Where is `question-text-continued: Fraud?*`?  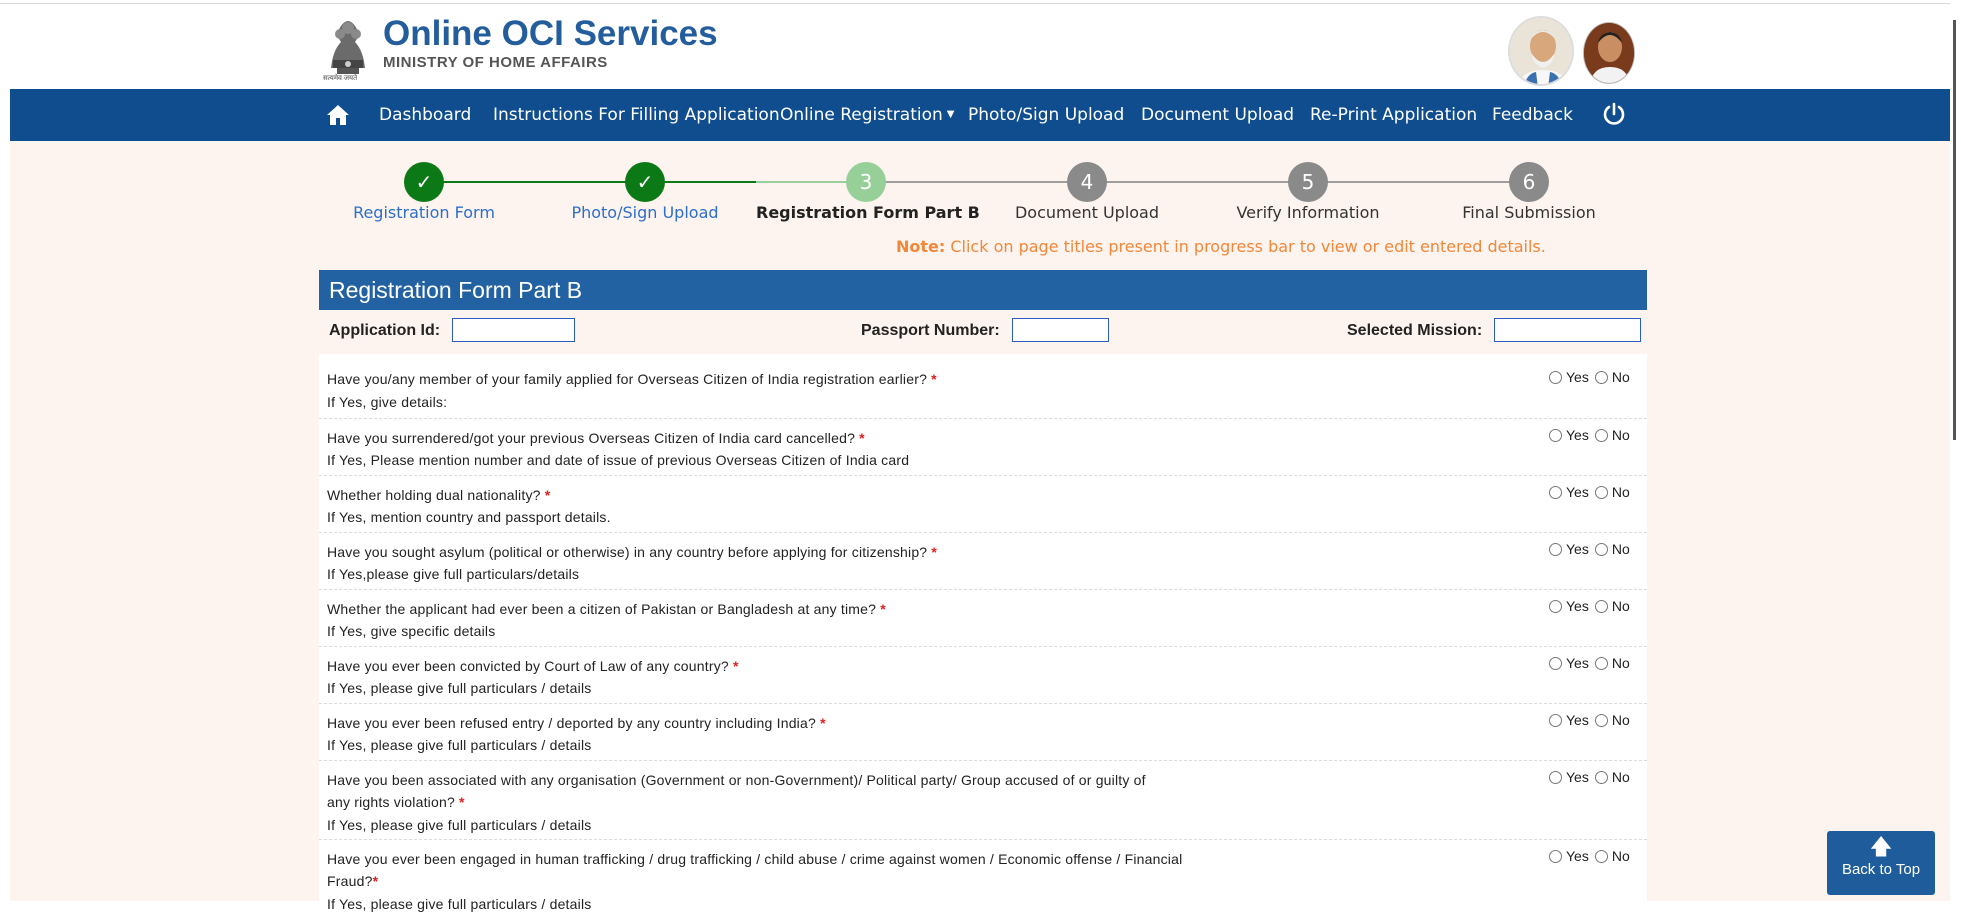
question-text-continued: Fraud?* is located at coordinates (352, 881).